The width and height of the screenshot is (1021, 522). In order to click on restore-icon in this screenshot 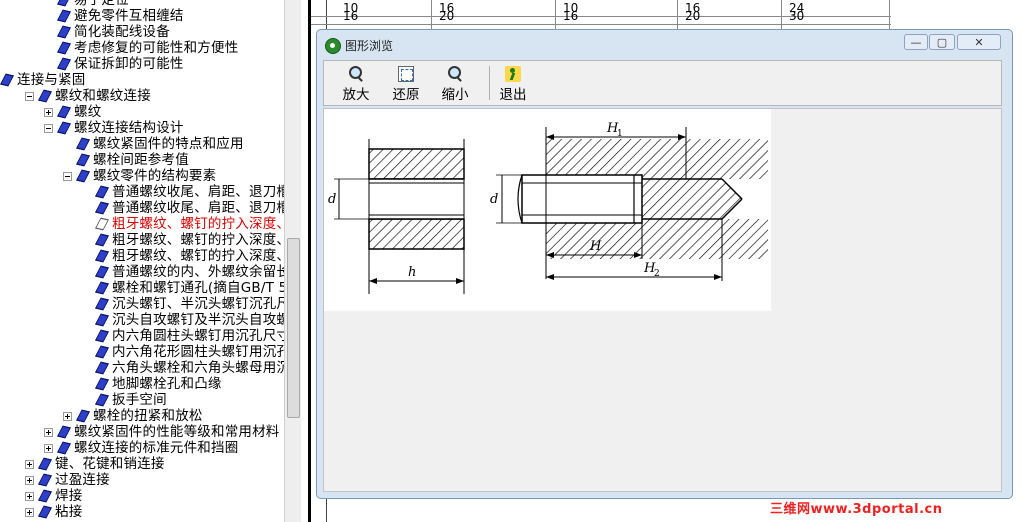, I will do `click(406, 74)`.